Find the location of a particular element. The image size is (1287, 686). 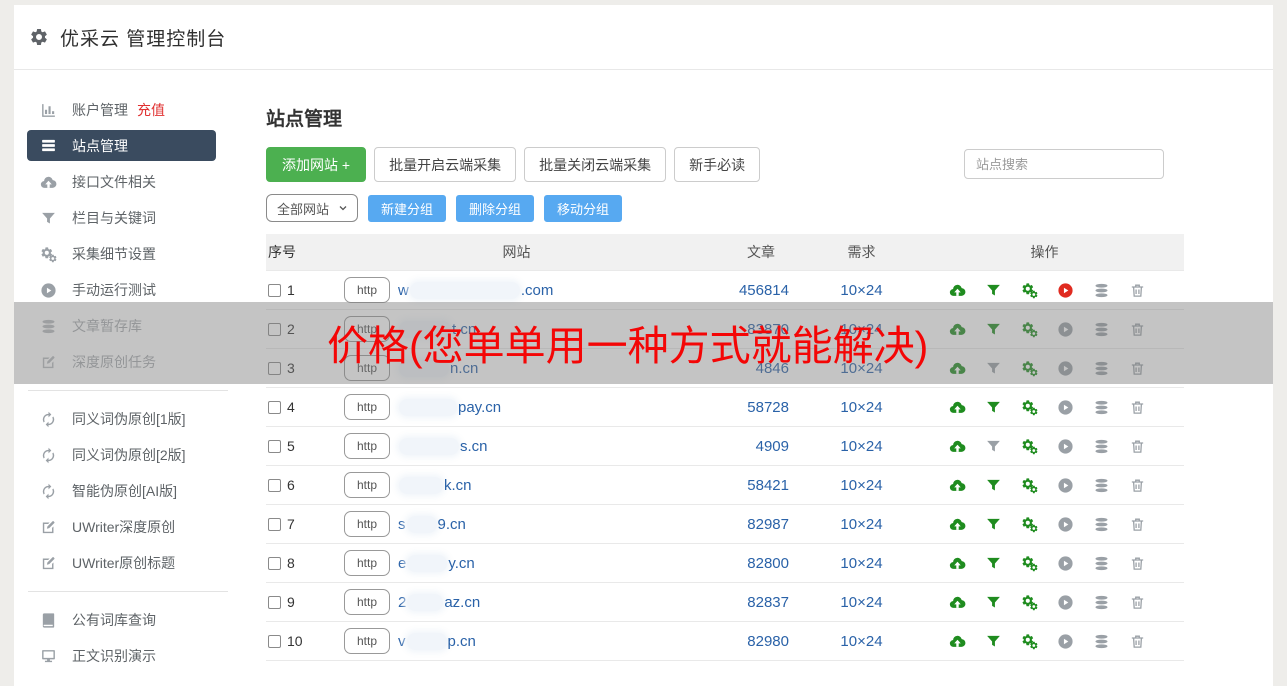

move-group-button: 移动分组 is located at coordinates (583, 208).